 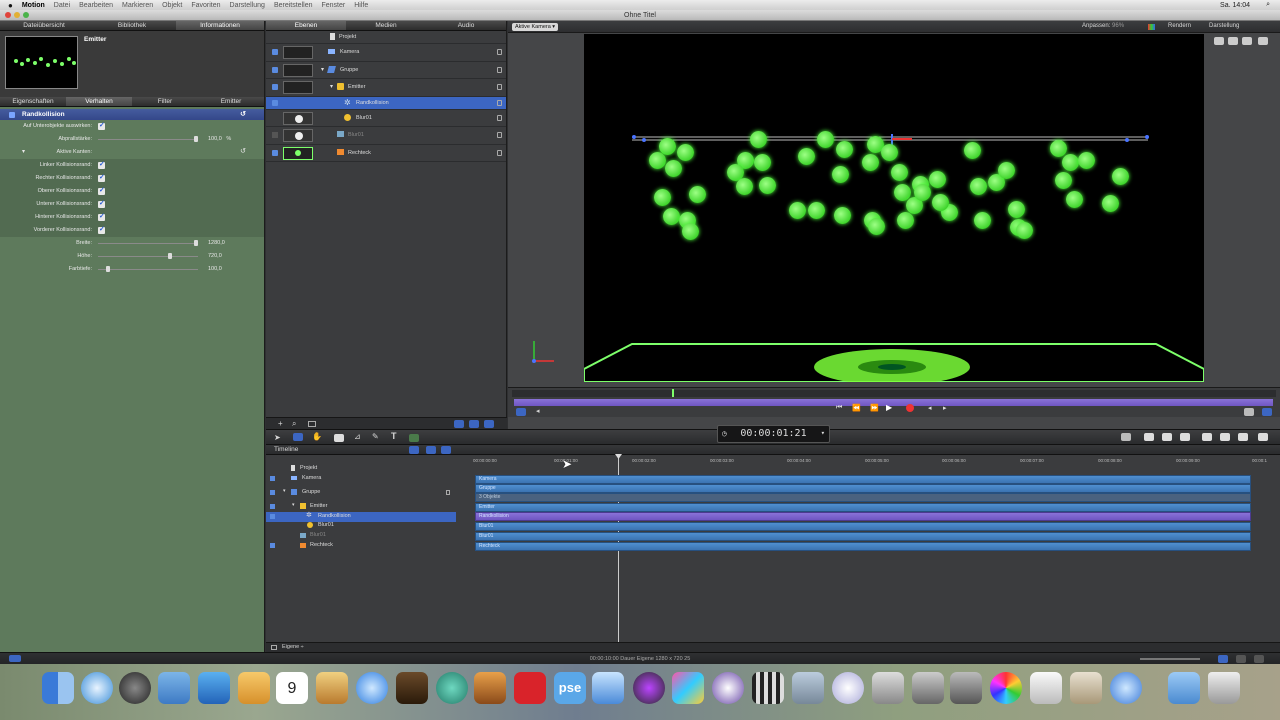 I want to click on apple-menu-icon: ●, so click(x=10, y=5).